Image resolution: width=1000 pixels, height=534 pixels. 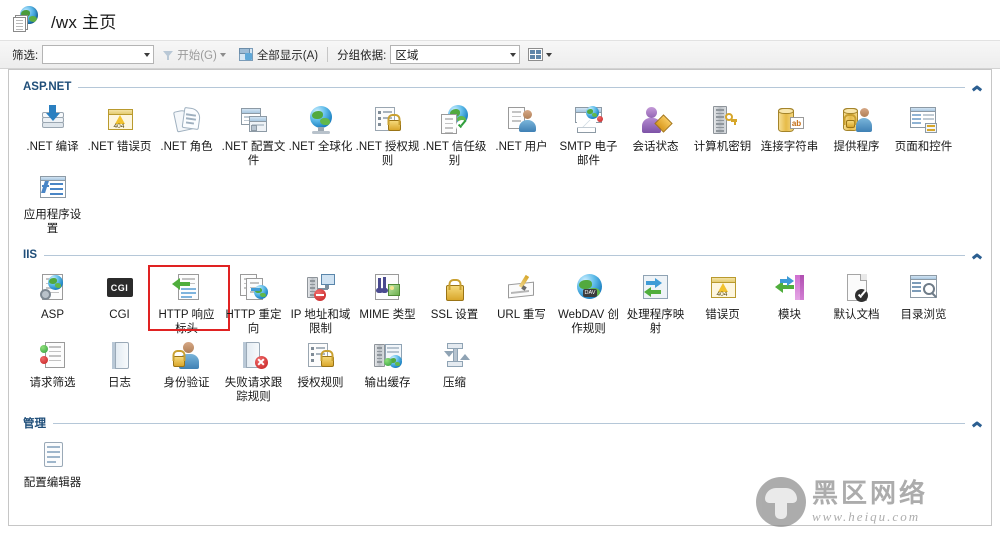 What do you see at coordinates (320, 322) in the screenshot?
I see `feature-label: IP 地址和域限制` at bounding box center [320, 322].